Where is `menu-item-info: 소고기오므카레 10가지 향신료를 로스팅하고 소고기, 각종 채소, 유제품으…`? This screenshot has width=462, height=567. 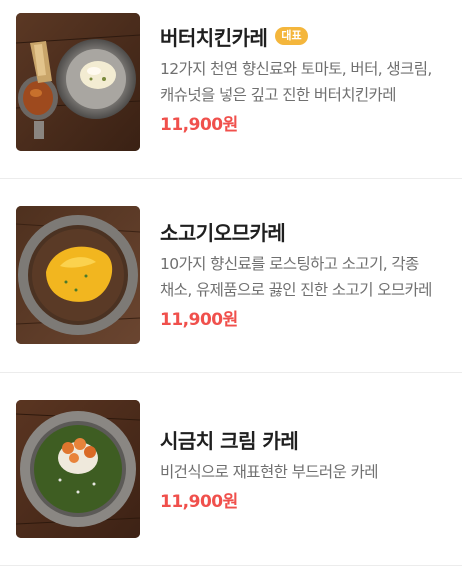 menu-item-info: 소고기오므카레 10가지 향신료를 로스팅하고 소고기, 각종 채소, 유제품으… is located at coordinates (305, 274).